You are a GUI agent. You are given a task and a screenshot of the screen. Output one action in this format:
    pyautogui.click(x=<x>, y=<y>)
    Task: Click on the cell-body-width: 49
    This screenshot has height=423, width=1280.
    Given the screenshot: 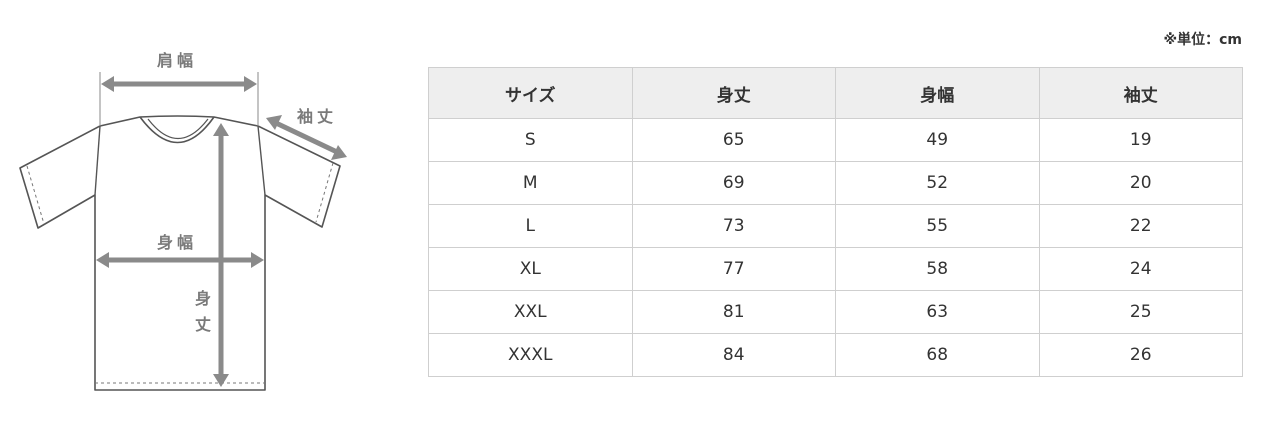 What is the action you would take?
    pyautogui.click(x=937, y=140)
    